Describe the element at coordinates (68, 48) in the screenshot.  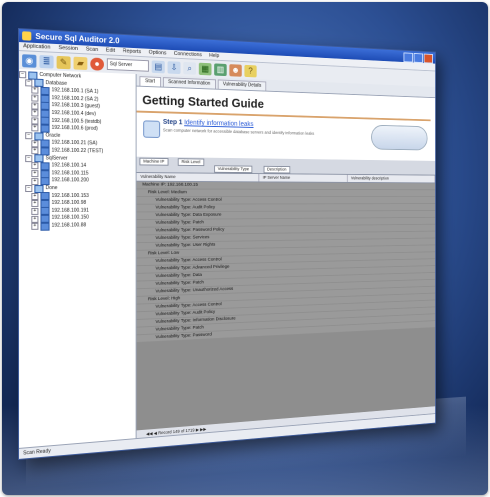
I see `menu-session: Session` at that location.